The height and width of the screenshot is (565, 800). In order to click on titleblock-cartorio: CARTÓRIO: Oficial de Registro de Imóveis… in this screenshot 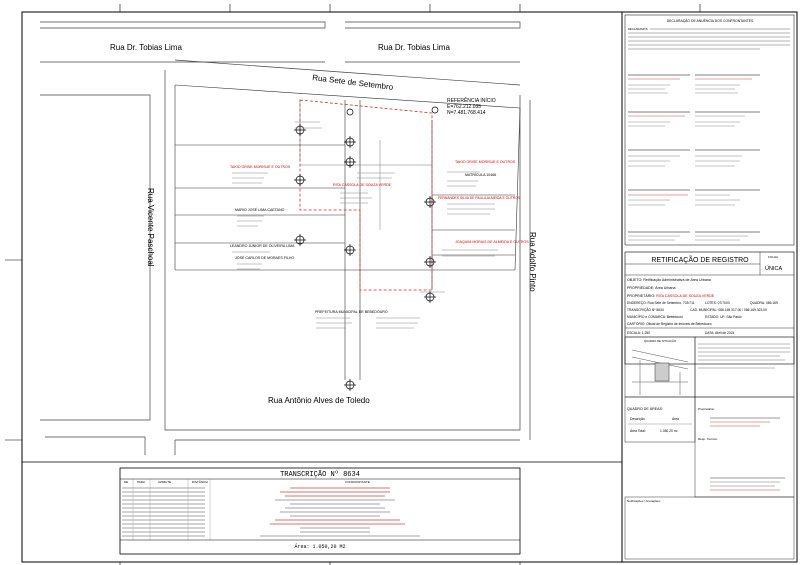, I will do `click(669, 323)`.